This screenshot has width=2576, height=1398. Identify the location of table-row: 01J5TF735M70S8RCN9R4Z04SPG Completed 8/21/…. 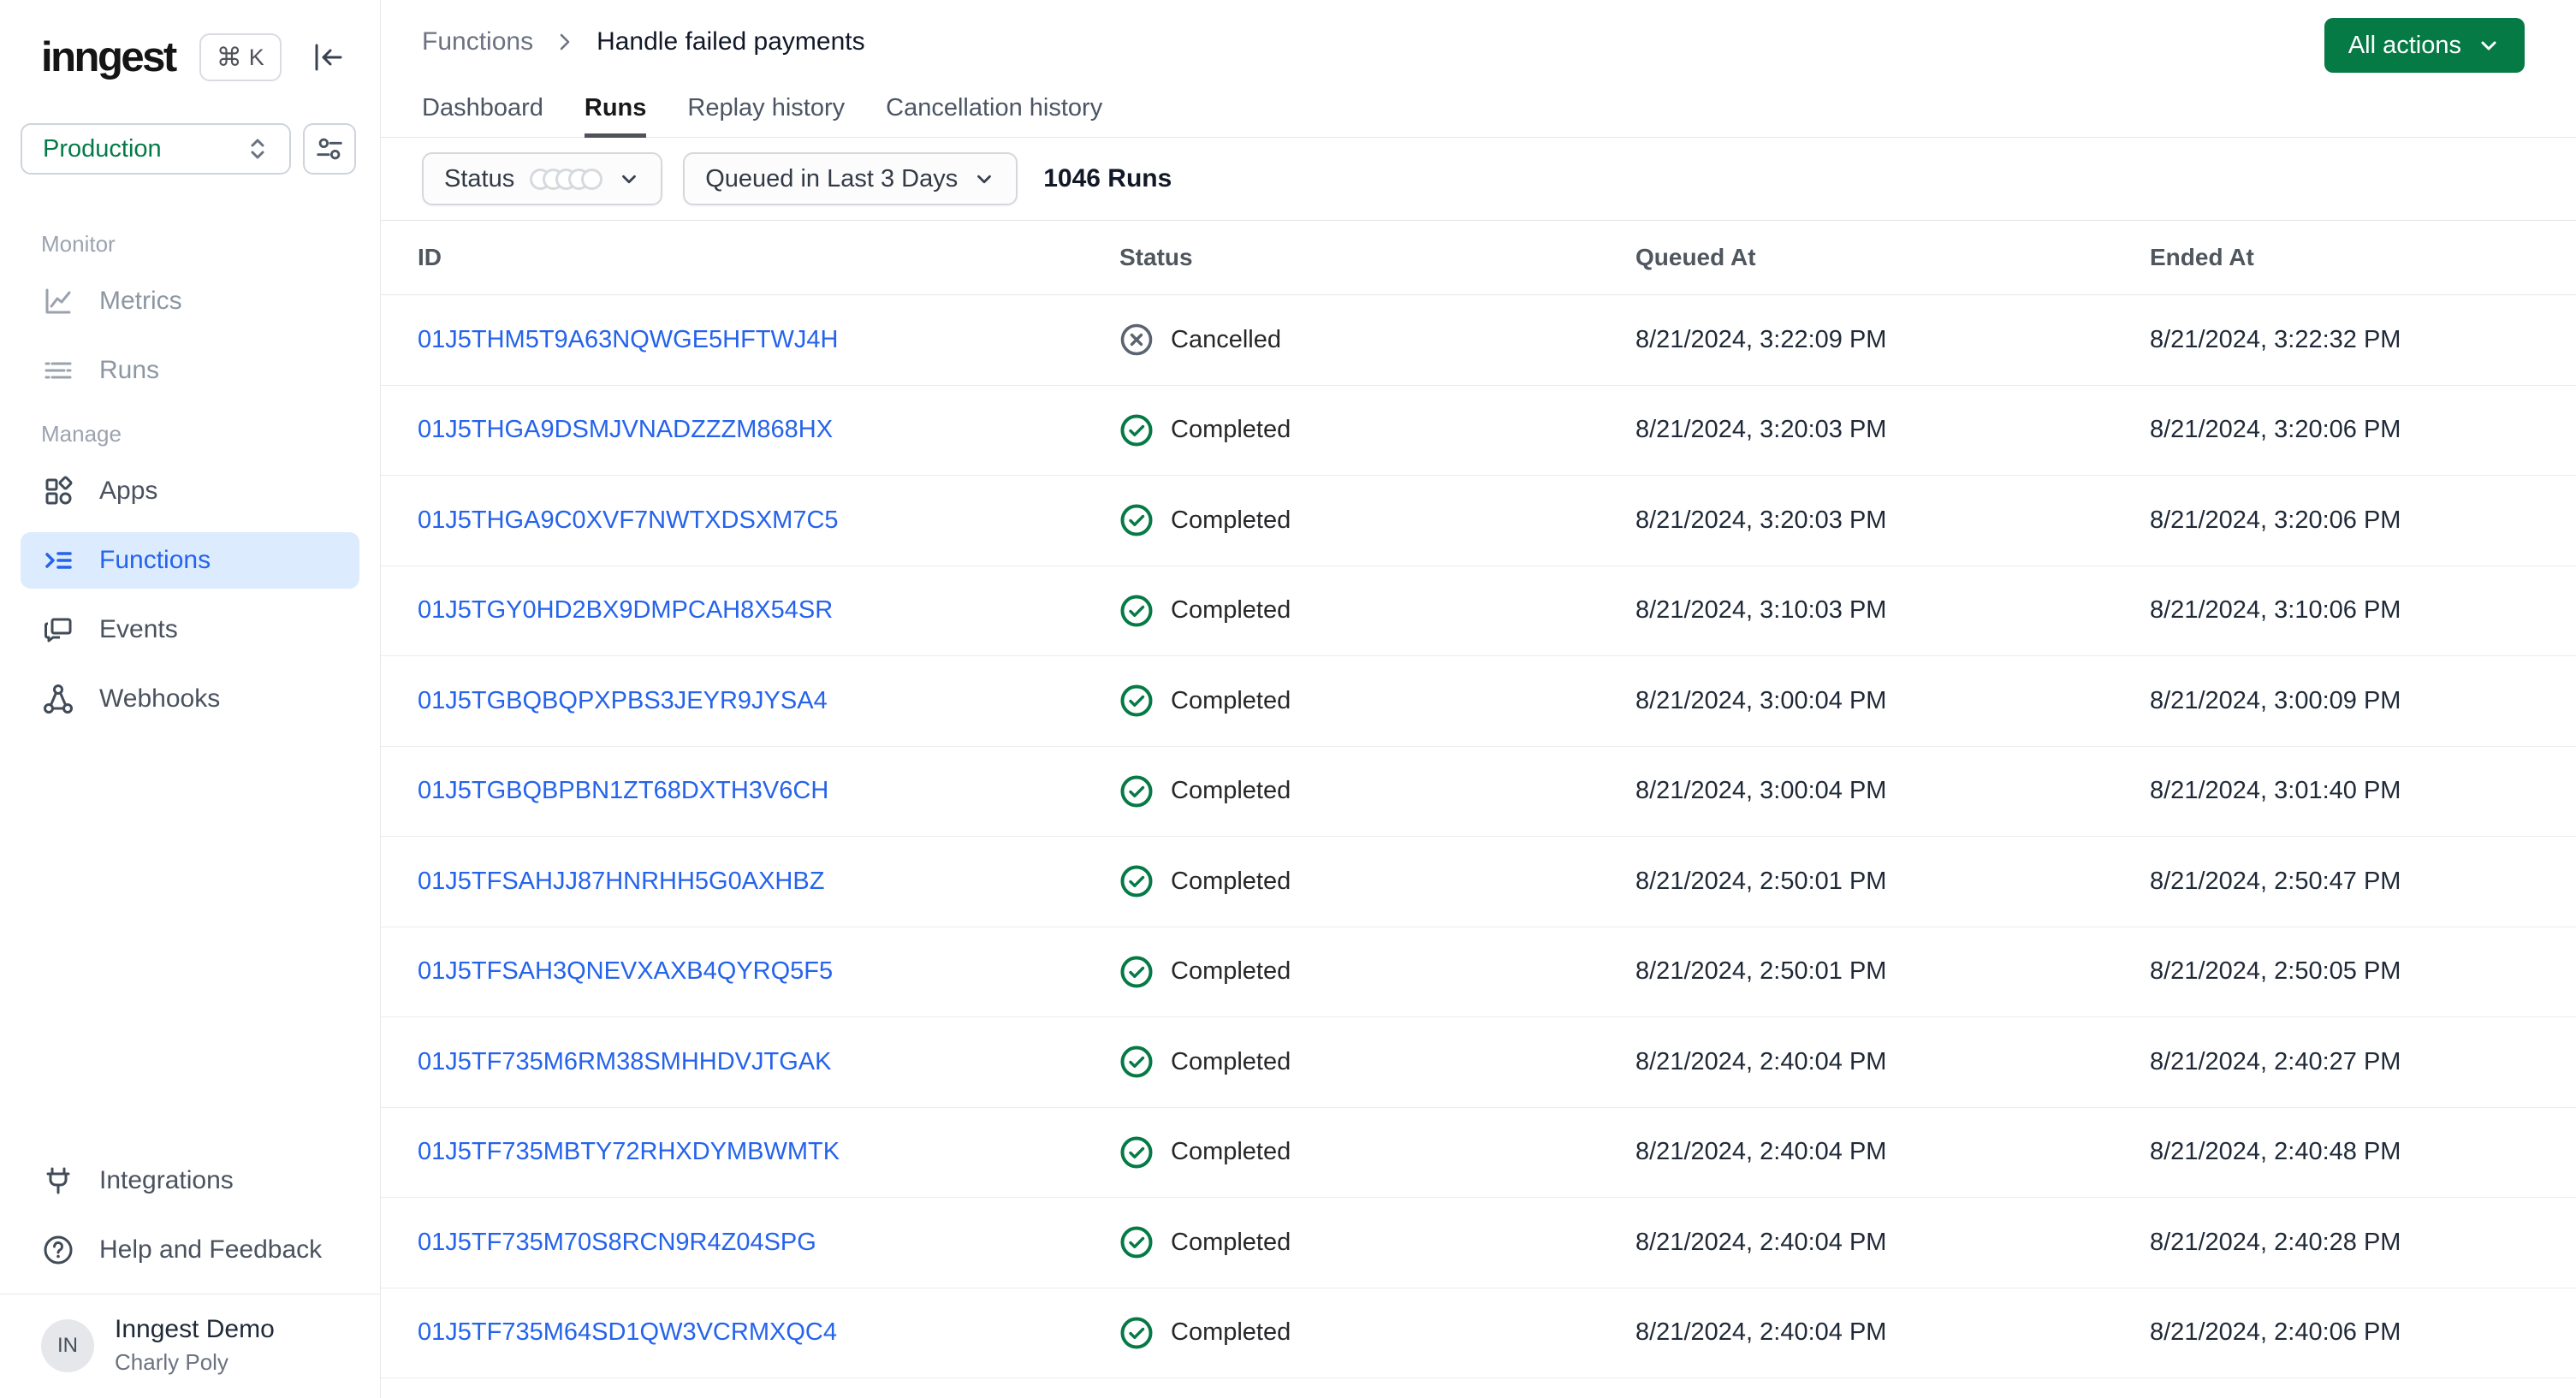
(1478, 1243).